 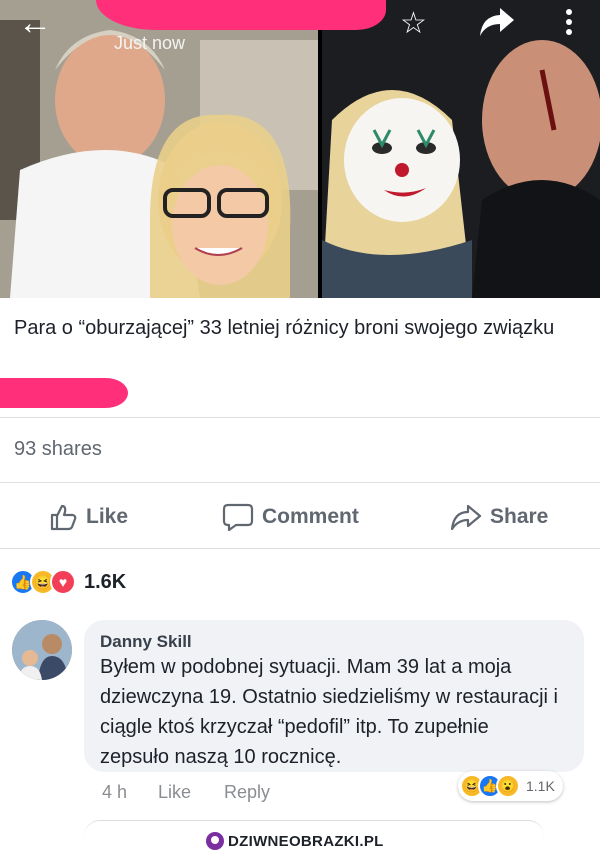 What do you see at coordinates (58, 449) in the screenshot?
I see `shares-count: 93 shares` at bounding box center [58, 449].